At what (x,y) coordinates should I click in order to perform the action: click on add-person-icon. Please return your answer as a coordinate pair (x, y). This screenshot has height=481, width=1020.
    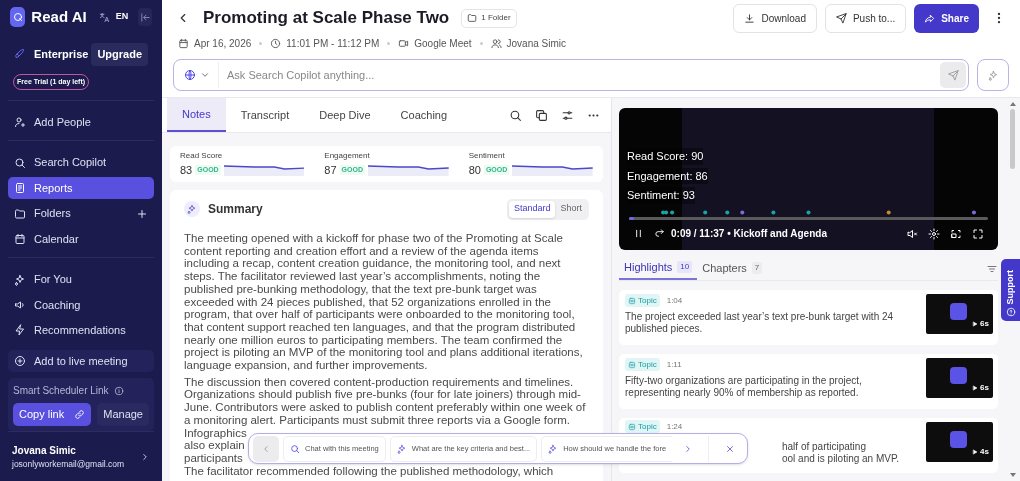
    Looking at the image, I should click on (20, 122).